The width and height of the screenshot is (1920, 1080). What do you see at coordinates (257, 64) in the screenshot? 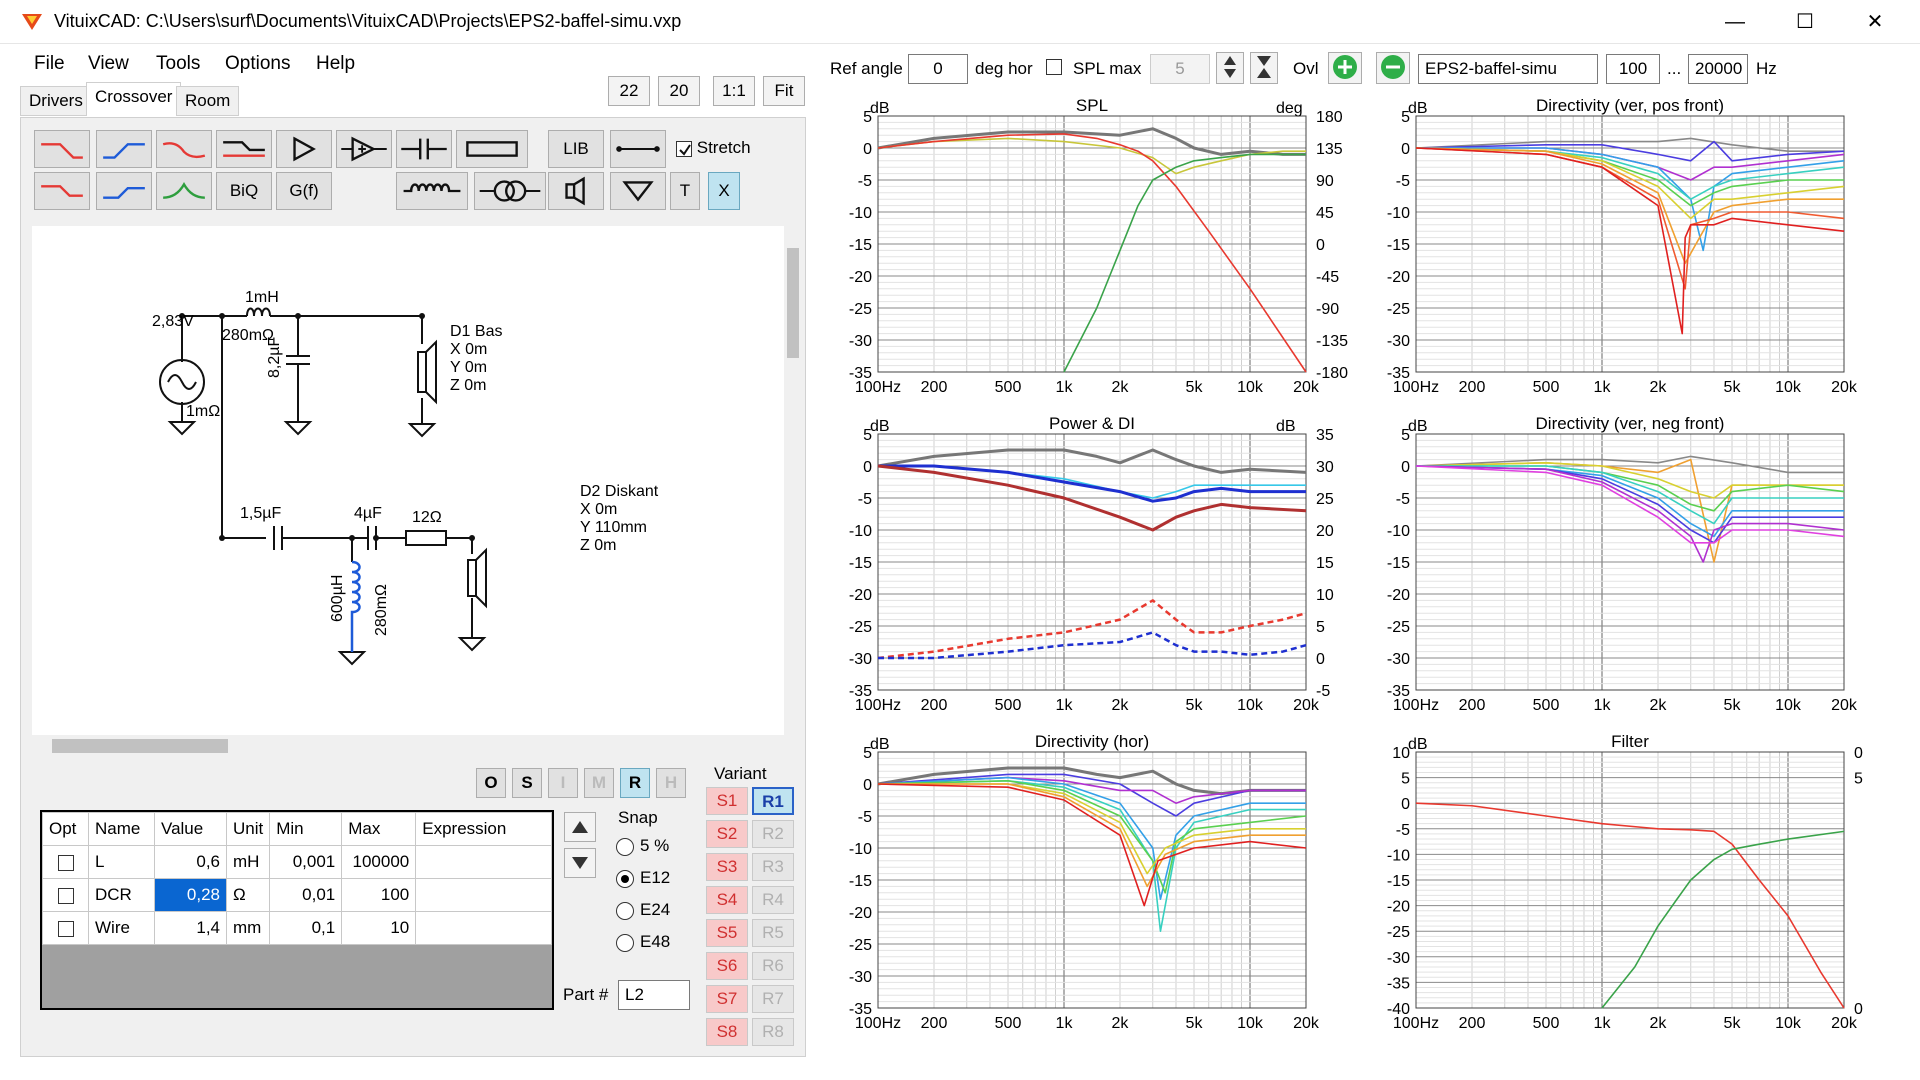
I see `menu-options: Options` at bounding box center [257, 64].